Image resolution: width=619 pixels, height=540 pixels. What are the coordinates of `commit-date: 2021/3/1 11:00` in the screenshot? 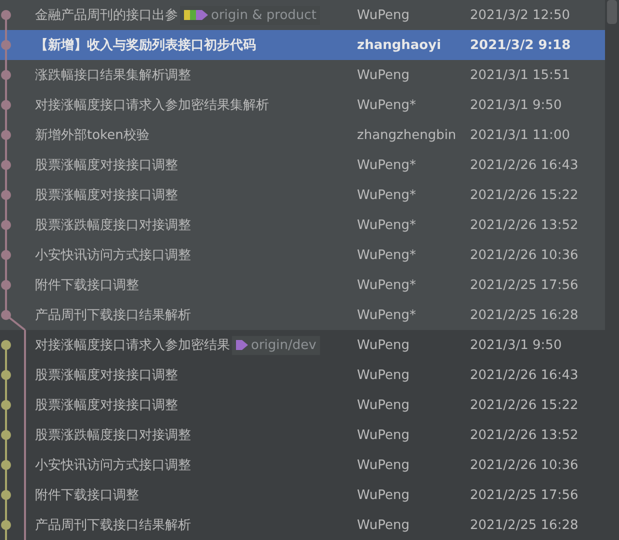 It's located at (520, 135).